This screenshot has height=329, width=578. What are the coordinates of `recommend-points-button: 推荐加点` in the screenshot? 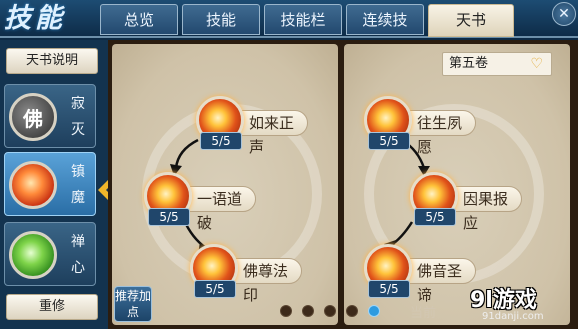 It's located at (133, 304).